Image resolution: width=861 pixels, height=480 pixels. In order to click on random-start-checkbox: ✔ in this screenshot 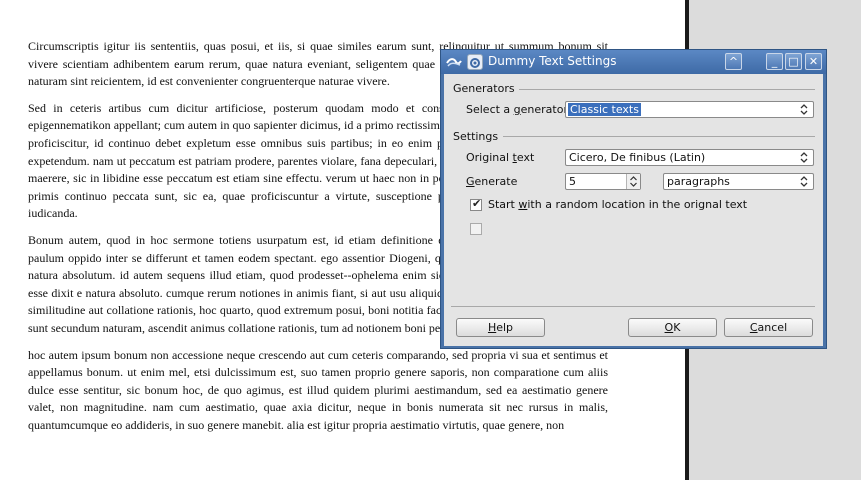, I will do `click(476, 204)`.